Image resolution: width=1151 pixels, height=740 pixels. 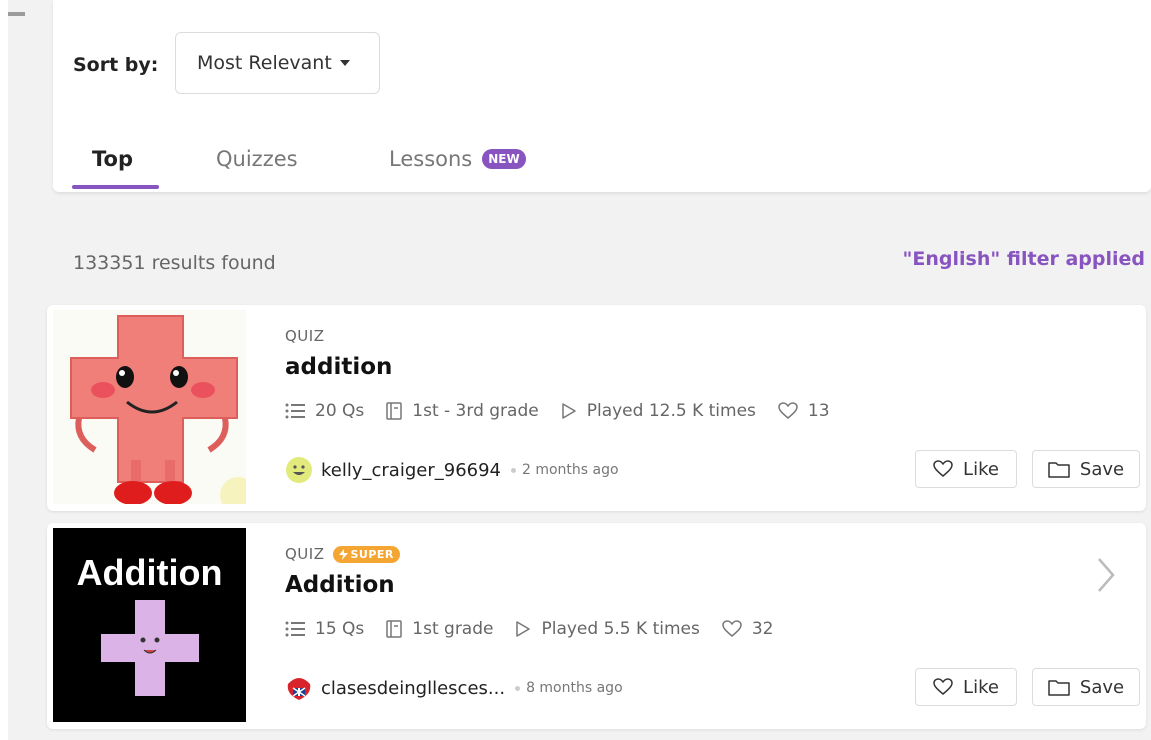 I want to click on lightning-icon, so click(x=343, y=554).